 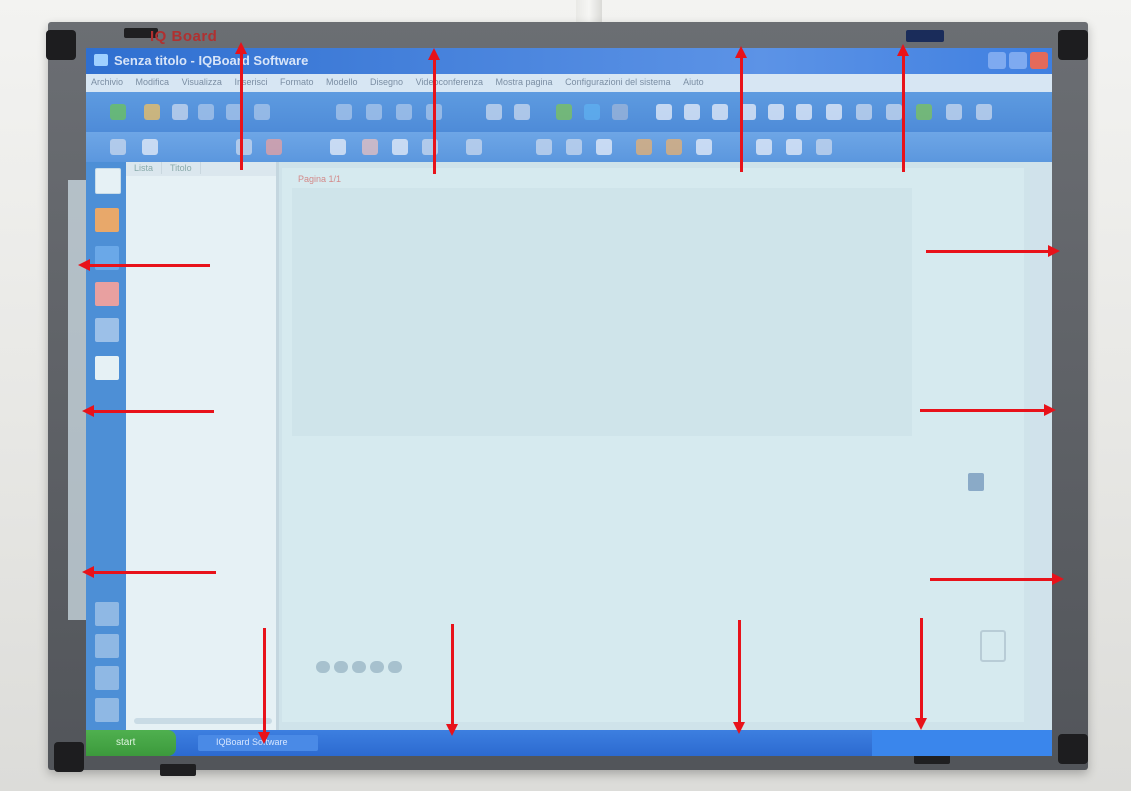 I want to click on page-label: Pagina 1/1, so click(x=320, y=179).